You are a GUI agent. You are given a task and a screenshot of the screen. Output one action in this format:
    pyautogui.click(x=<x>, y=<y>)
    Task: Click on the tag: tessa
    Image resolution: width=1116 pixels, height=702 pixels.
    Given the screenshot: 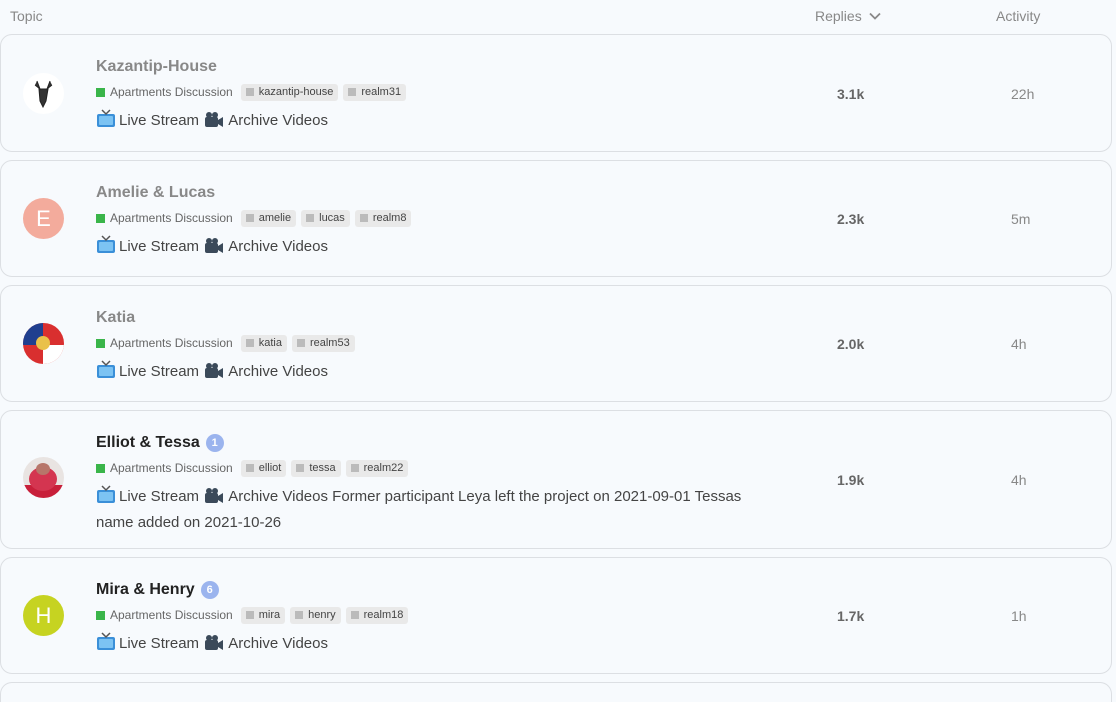 What is the action you would take?
    pyautogui.click(x=316, y=468)
    